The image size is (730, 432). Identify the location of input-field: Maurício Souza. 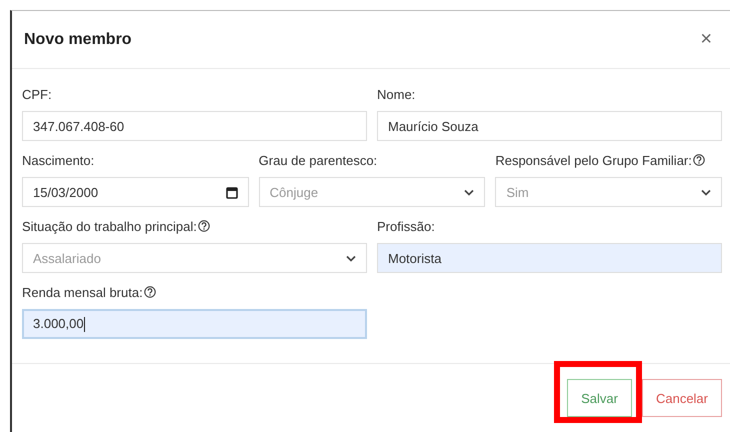
(549, 126).